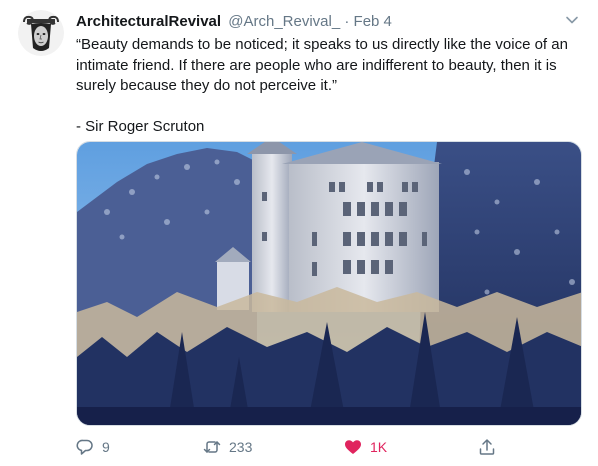  I want to click on share-icon, so click(487, 447).